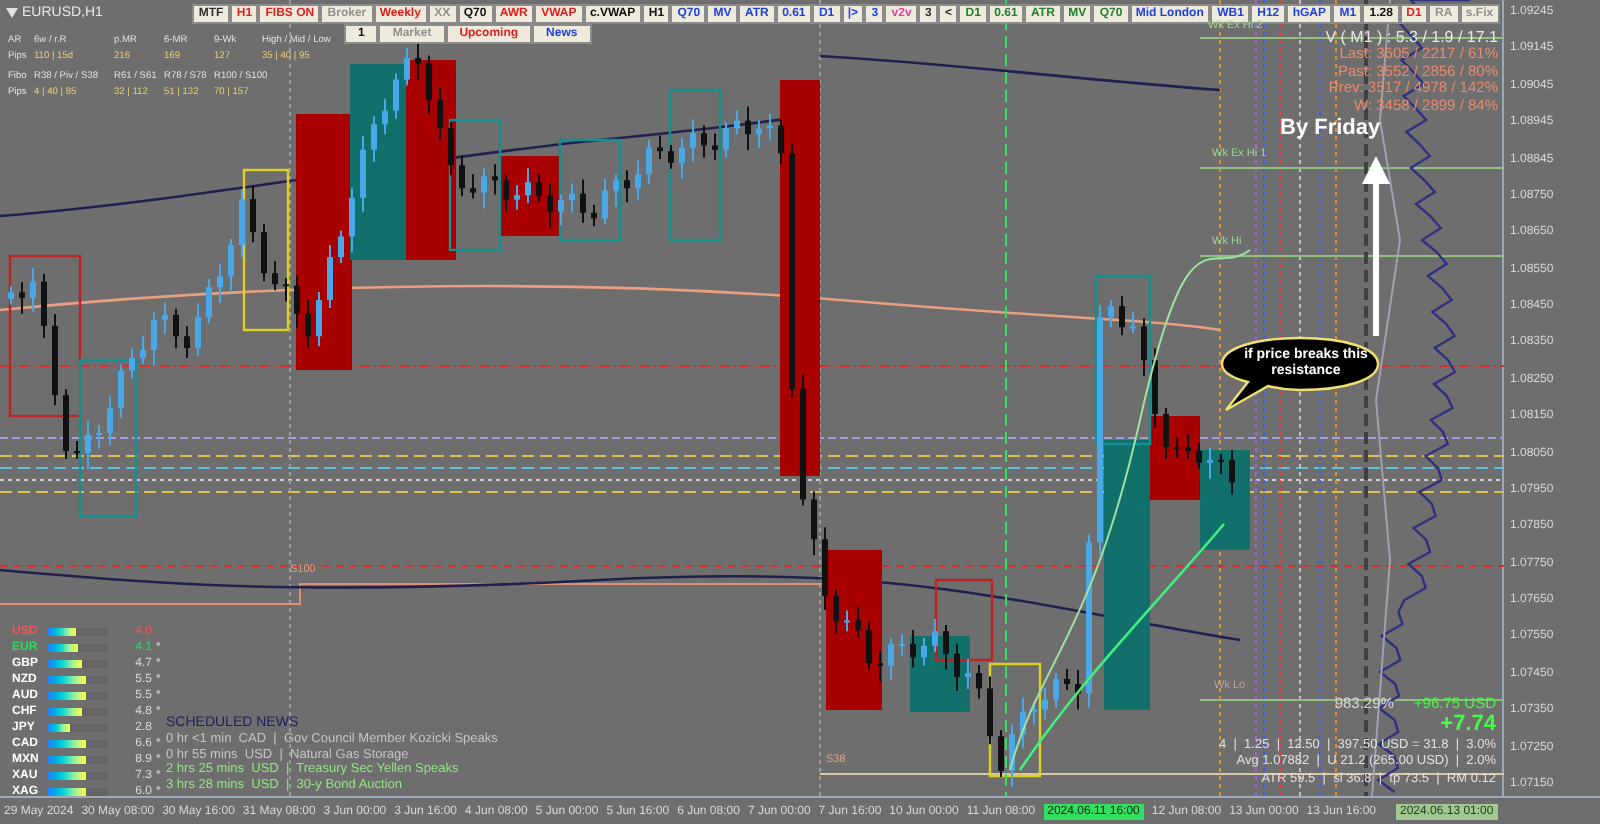 This screenshot has width=1600, height=824. I want to click on dropdown-triangle-icon, so click(12, 13).